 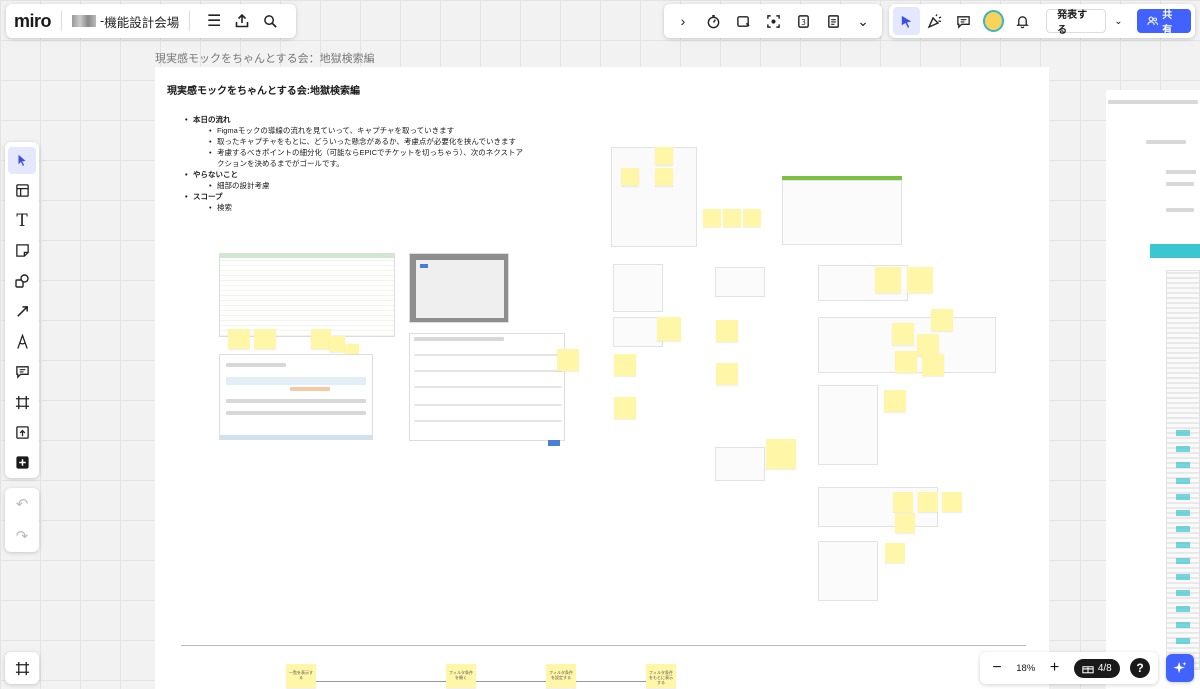 I want to click on frames-panel-button, so click(x=22, y=668).